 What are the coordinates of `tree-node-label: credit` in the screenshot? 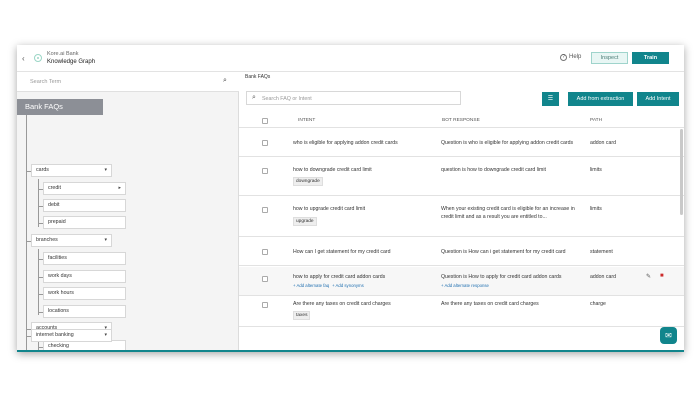 It's located at (54, 188).